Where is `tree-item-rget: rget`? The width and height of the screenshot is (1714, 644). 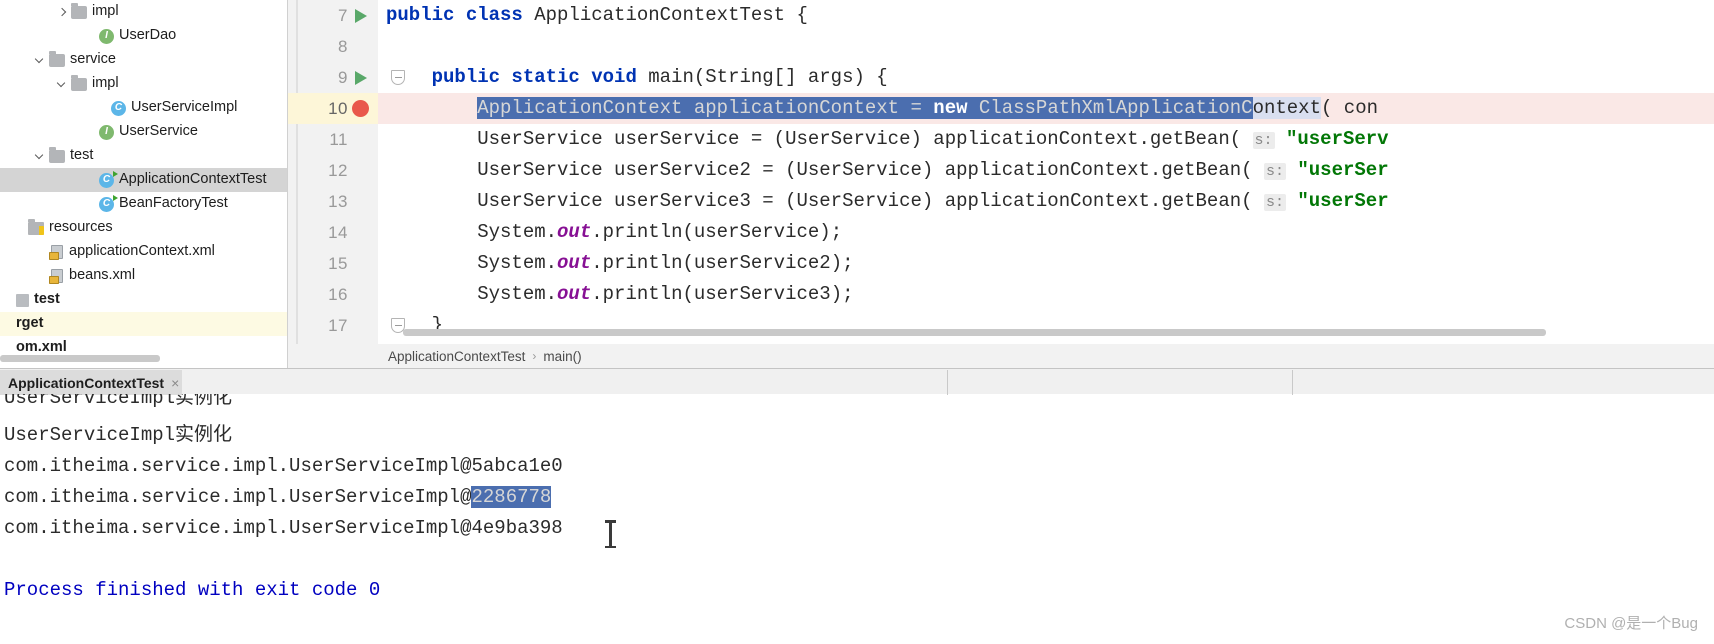
tree-item-rget: rget is located at coordinates (144, 324).